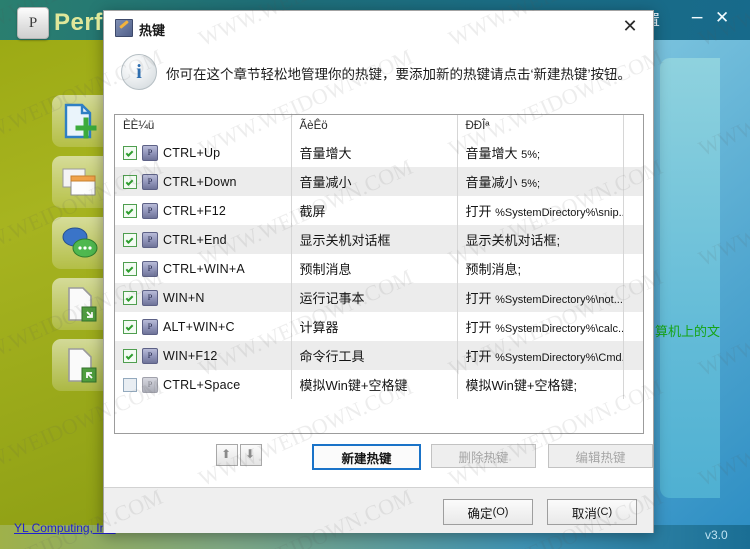 The image size is (750, 549). What do you see at coordinates (124, 28) in the screenshot?
I see `pencil-edit-icon` at bounding box center [124, 28].